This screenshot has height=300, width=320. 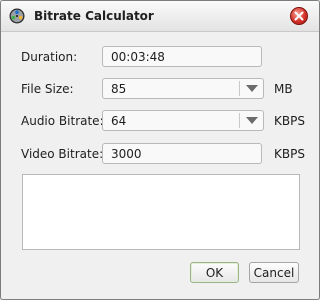 I want to click on ok-button: OK, so click(x=214, y=272).